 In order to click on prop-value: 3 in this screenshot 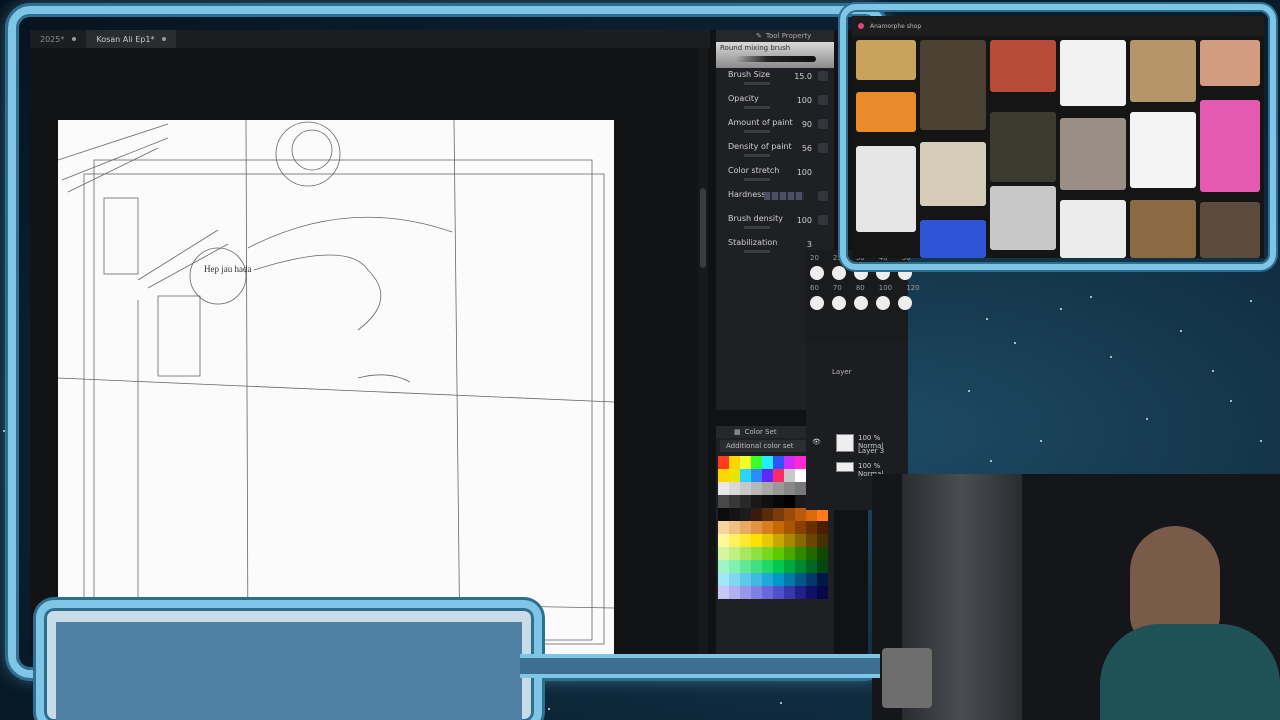, I will do `click(809, 244)`.